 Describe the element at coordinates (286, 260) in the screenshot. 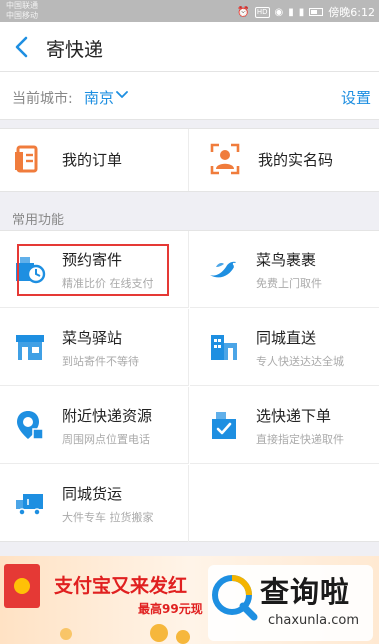

I see `service-title: 菜鸟裹裹` at that location.